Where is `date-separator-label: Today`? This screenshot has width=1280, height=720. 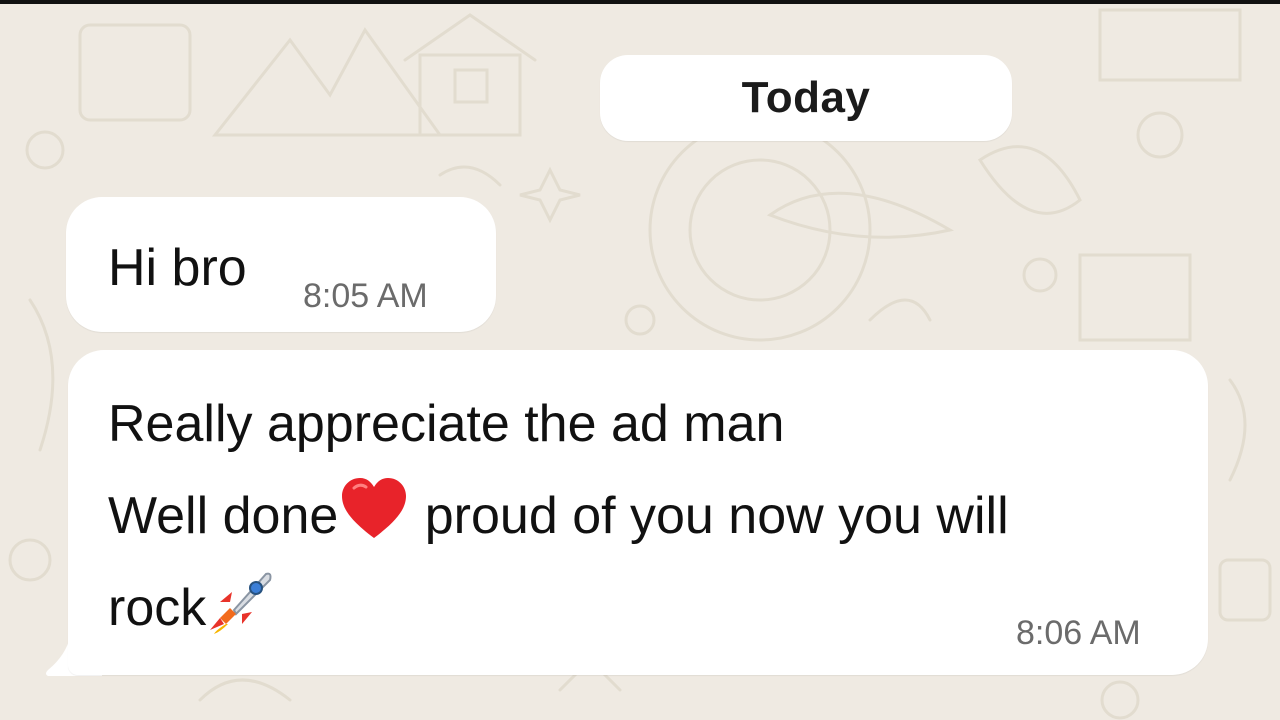
date-separator-label: Today is located at coordinates (806, 97).